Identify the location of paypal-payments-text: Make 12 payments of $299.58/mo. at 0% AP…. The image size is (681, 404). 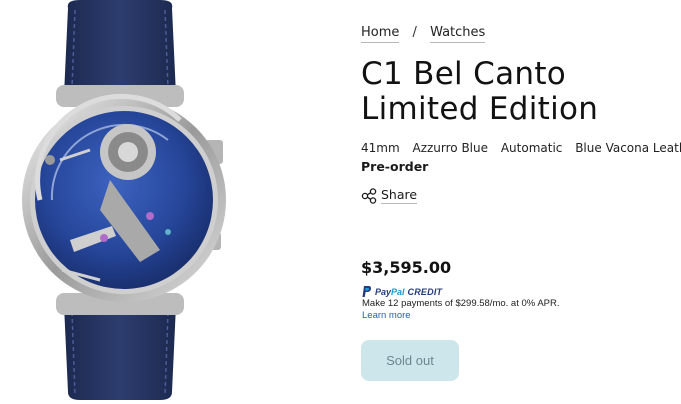
(461, 303).